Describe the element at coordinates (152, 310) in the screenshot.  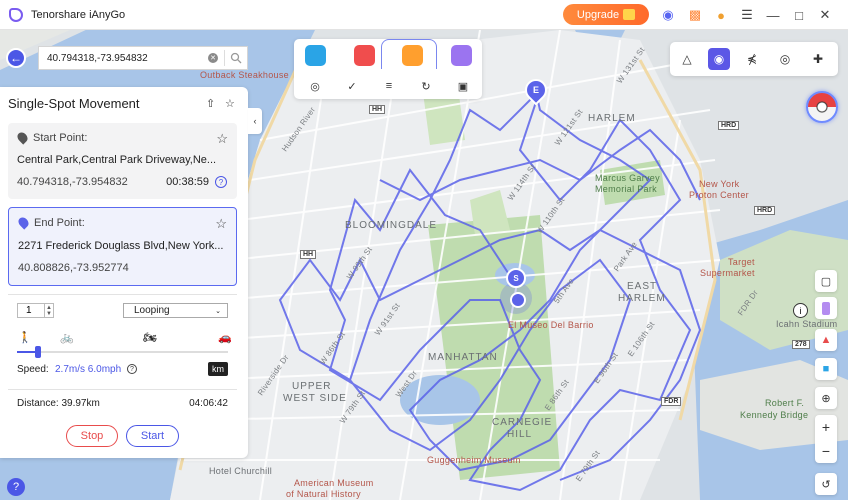
I see `loop-mode-value: Looping` at that location.